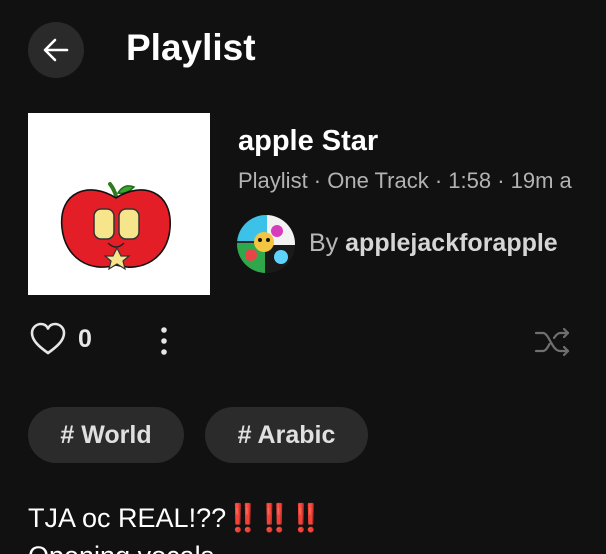 The image size is (606, 554). I want to click on playlist-meta: Playlist · One Track · 1:58 · 19m a, so click(405, 180).